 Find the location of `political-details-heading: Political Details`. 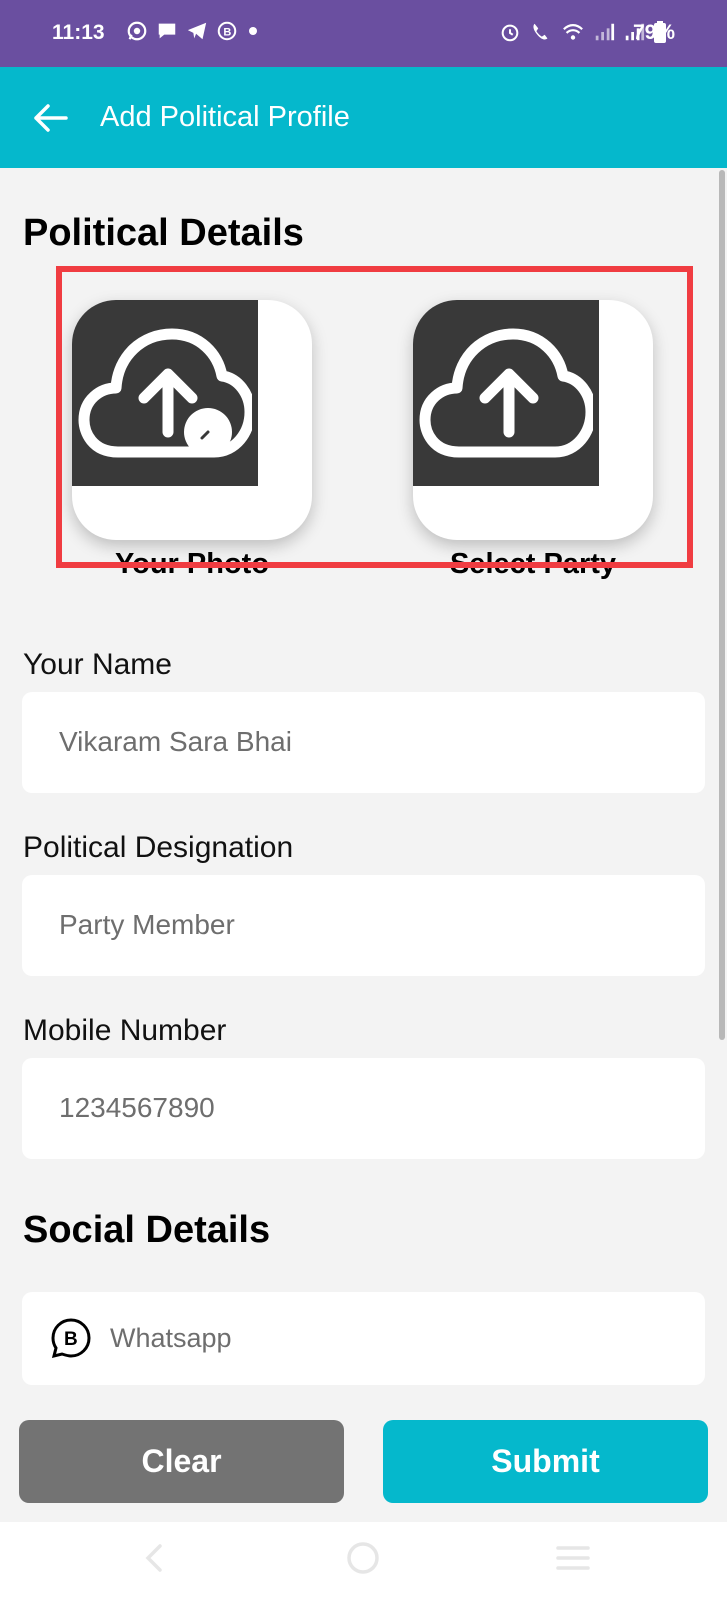

political-details-heading: Political Details is located at coordinates (163, 233).